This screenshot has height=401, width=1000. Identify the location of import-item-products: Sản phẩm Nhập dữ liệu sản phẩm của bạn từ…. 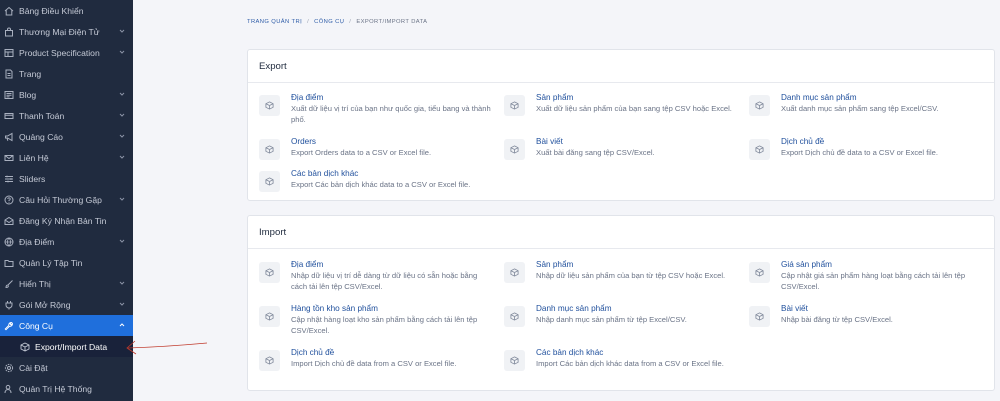
(621, 271).